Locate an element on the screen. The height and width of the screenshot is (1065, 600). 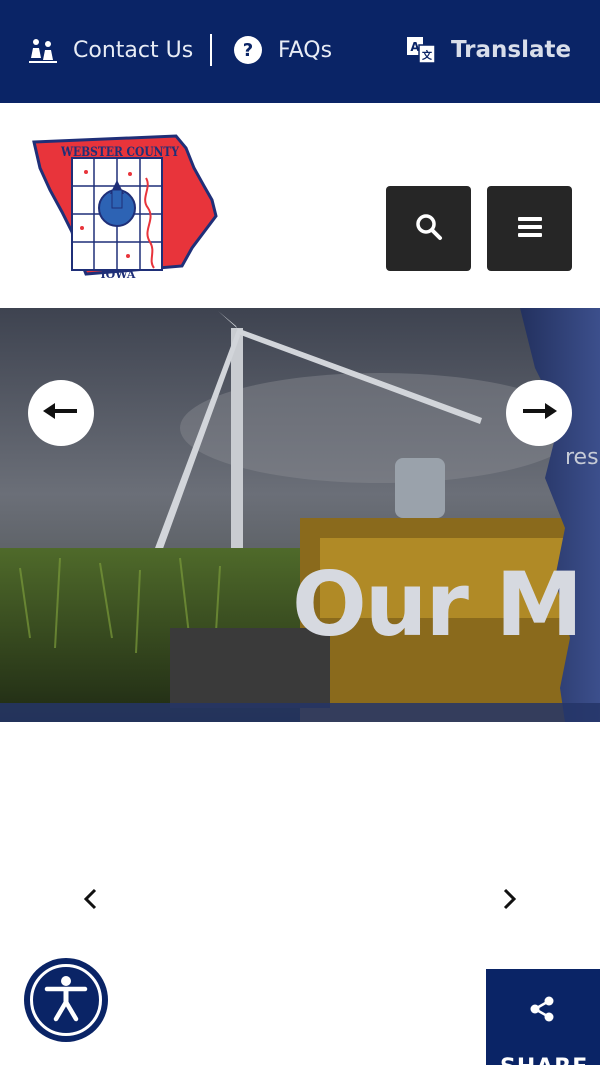
accessibility-icon is located at coordinates (66, 1000).